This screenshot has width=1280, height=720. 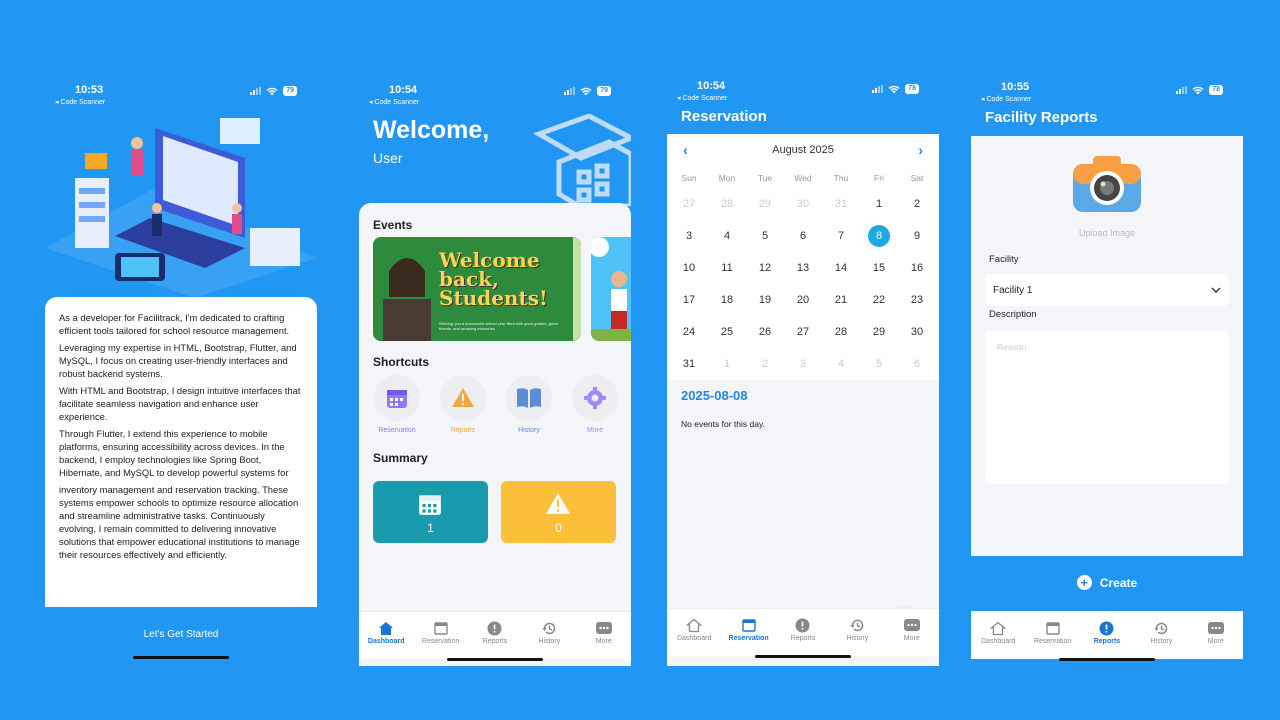 I want to click on calendar-day: 10, so click(x=689, y=268).